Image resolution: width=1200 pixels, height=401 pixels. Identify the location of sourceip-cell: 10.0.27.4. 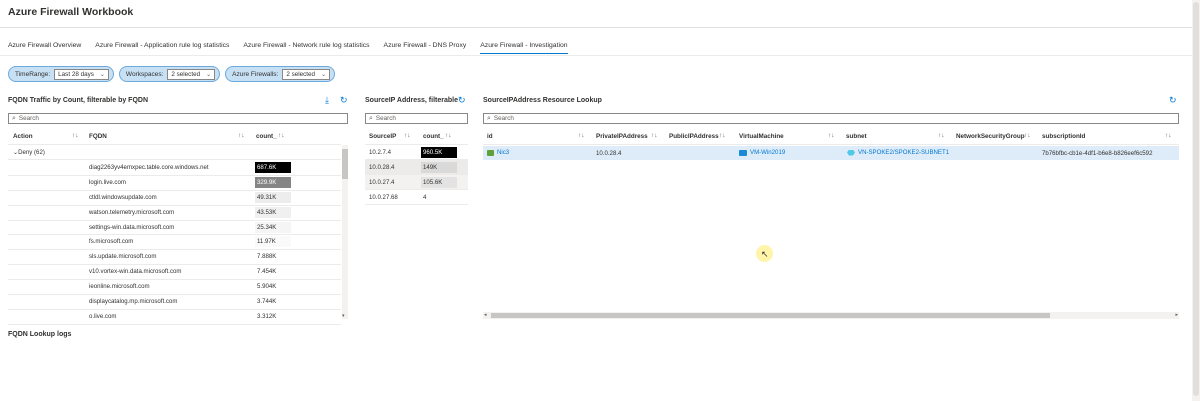
(382, 182).